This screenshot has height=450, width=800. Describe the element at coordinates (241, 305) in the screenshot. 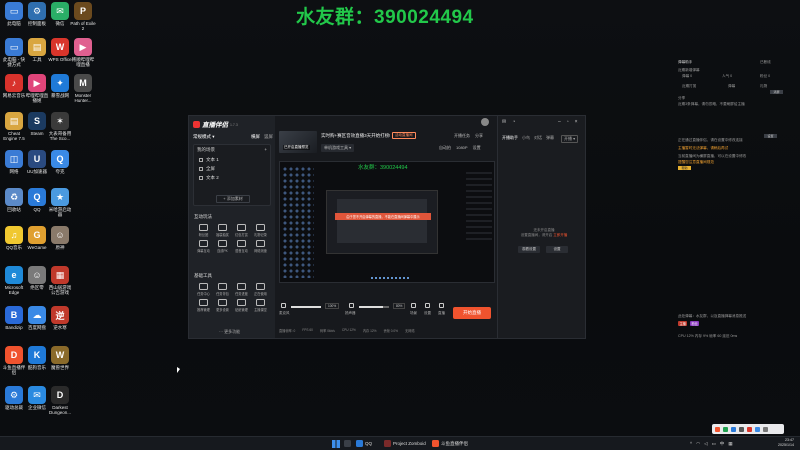

I see `tool-button: 贴纸管理` at that location.